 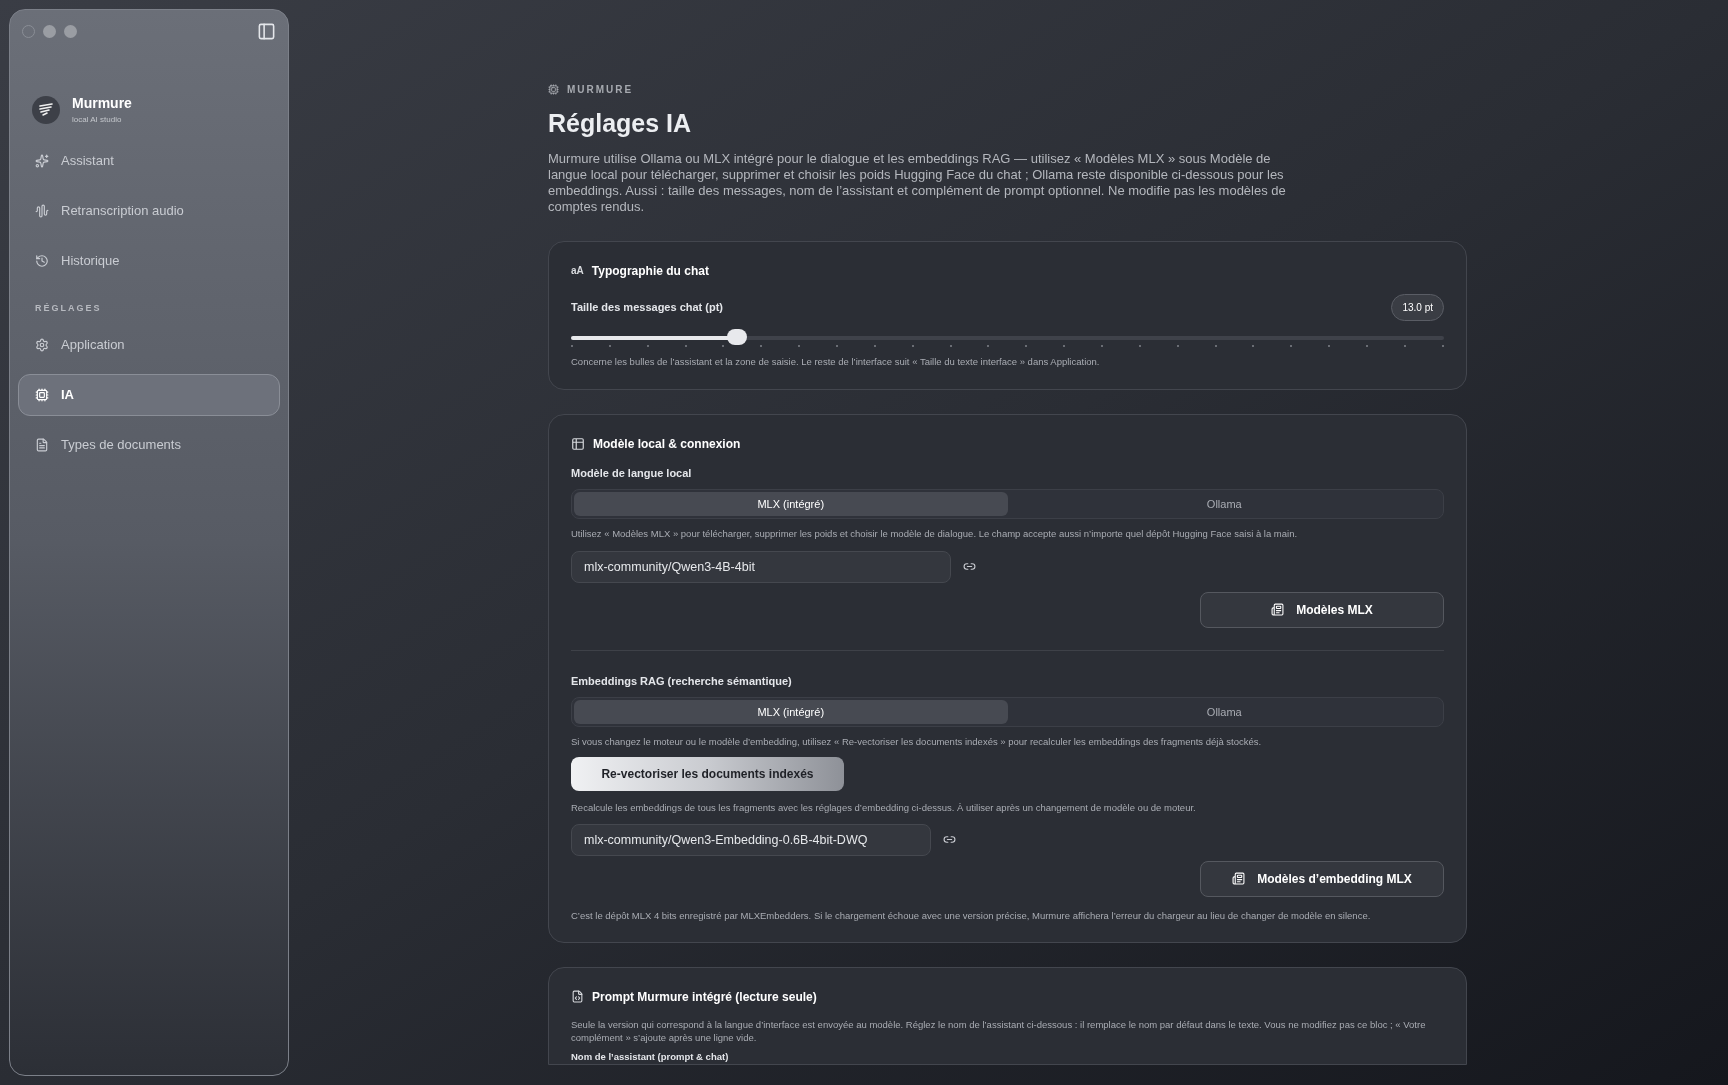 What do you see at coordinates (704, 997) in the screenshot?
I see `card-title: Prompt Murmure intégré (lecture seule)` at bounding box center [704, 997].